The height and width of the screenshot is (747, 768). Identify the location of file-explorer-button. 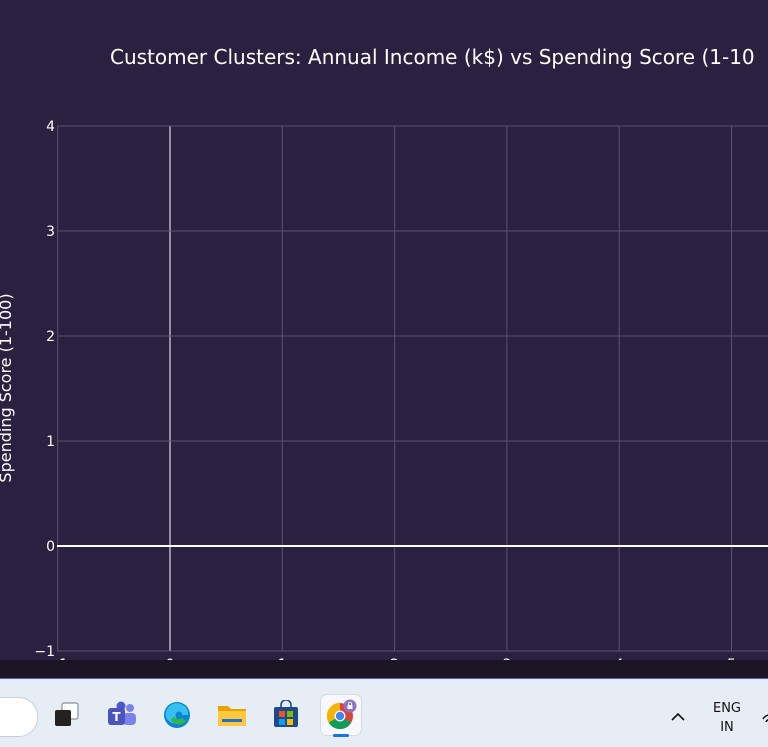
(232, 715).